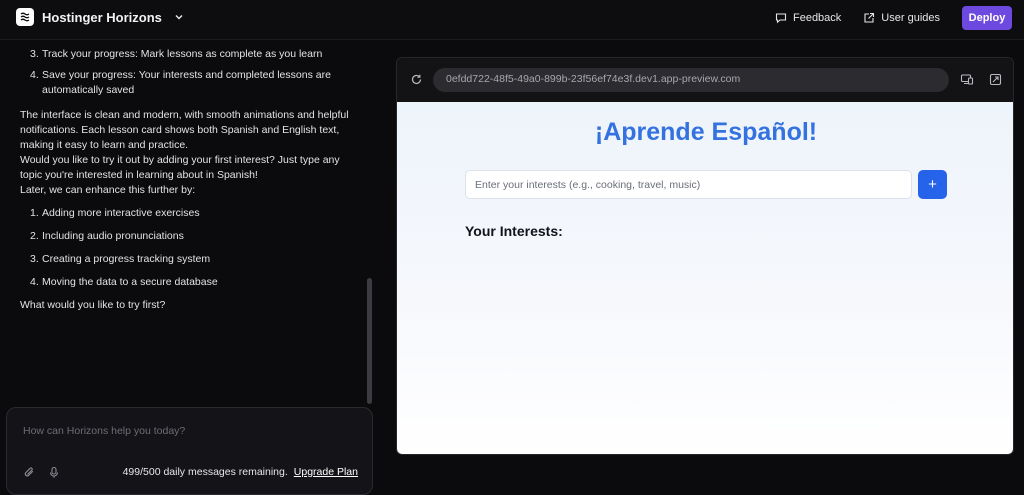  Describe the element at coordinates (817, 18) in the screenshot. I see `feedback-label: Feedback` at that location.